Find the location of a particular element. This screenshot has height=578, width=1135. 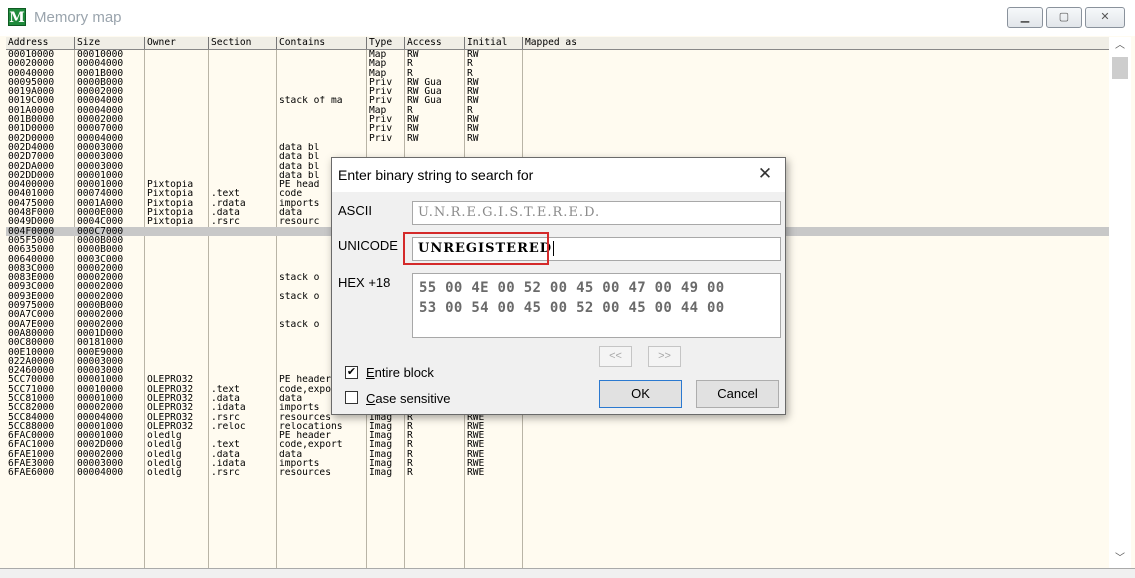

maximize-button: ▢ is located at coordinates (1064, 17).